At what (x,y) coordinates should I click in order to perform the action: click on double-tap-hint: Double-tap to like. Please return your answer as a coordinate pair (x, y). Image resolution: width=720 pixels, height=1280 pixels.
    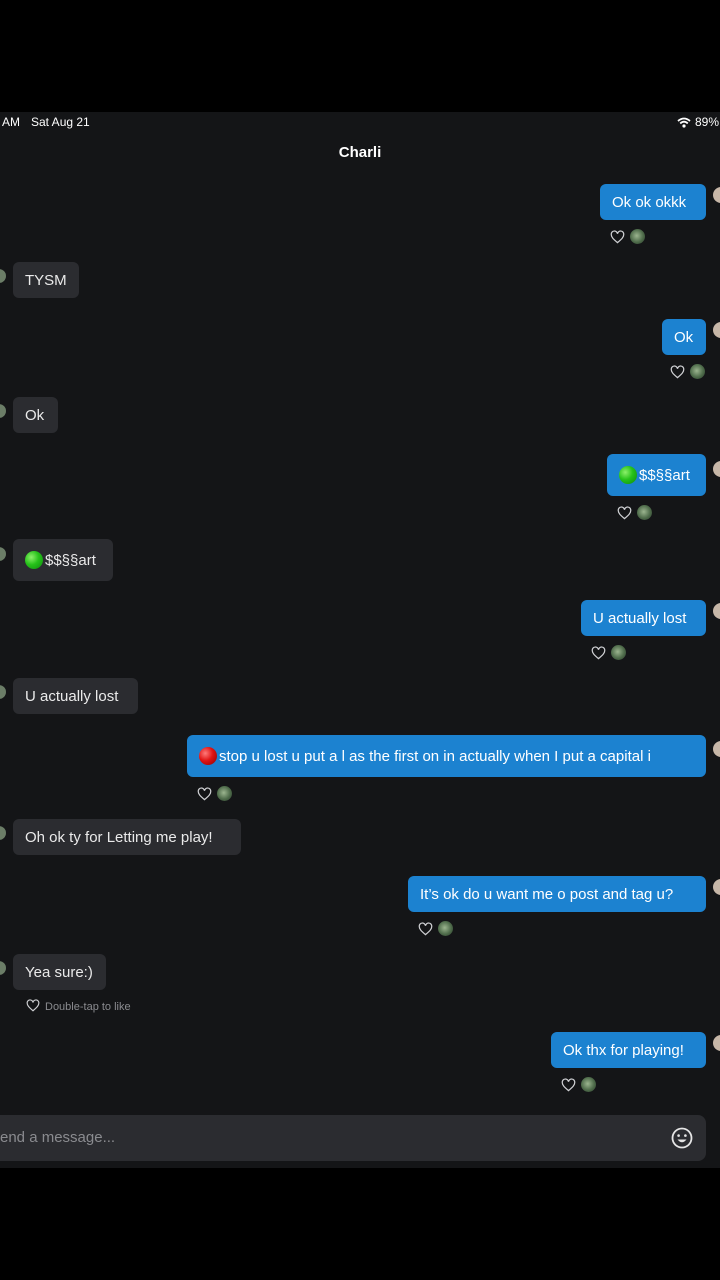
    Looking at the image, I should click on (78, 1007).